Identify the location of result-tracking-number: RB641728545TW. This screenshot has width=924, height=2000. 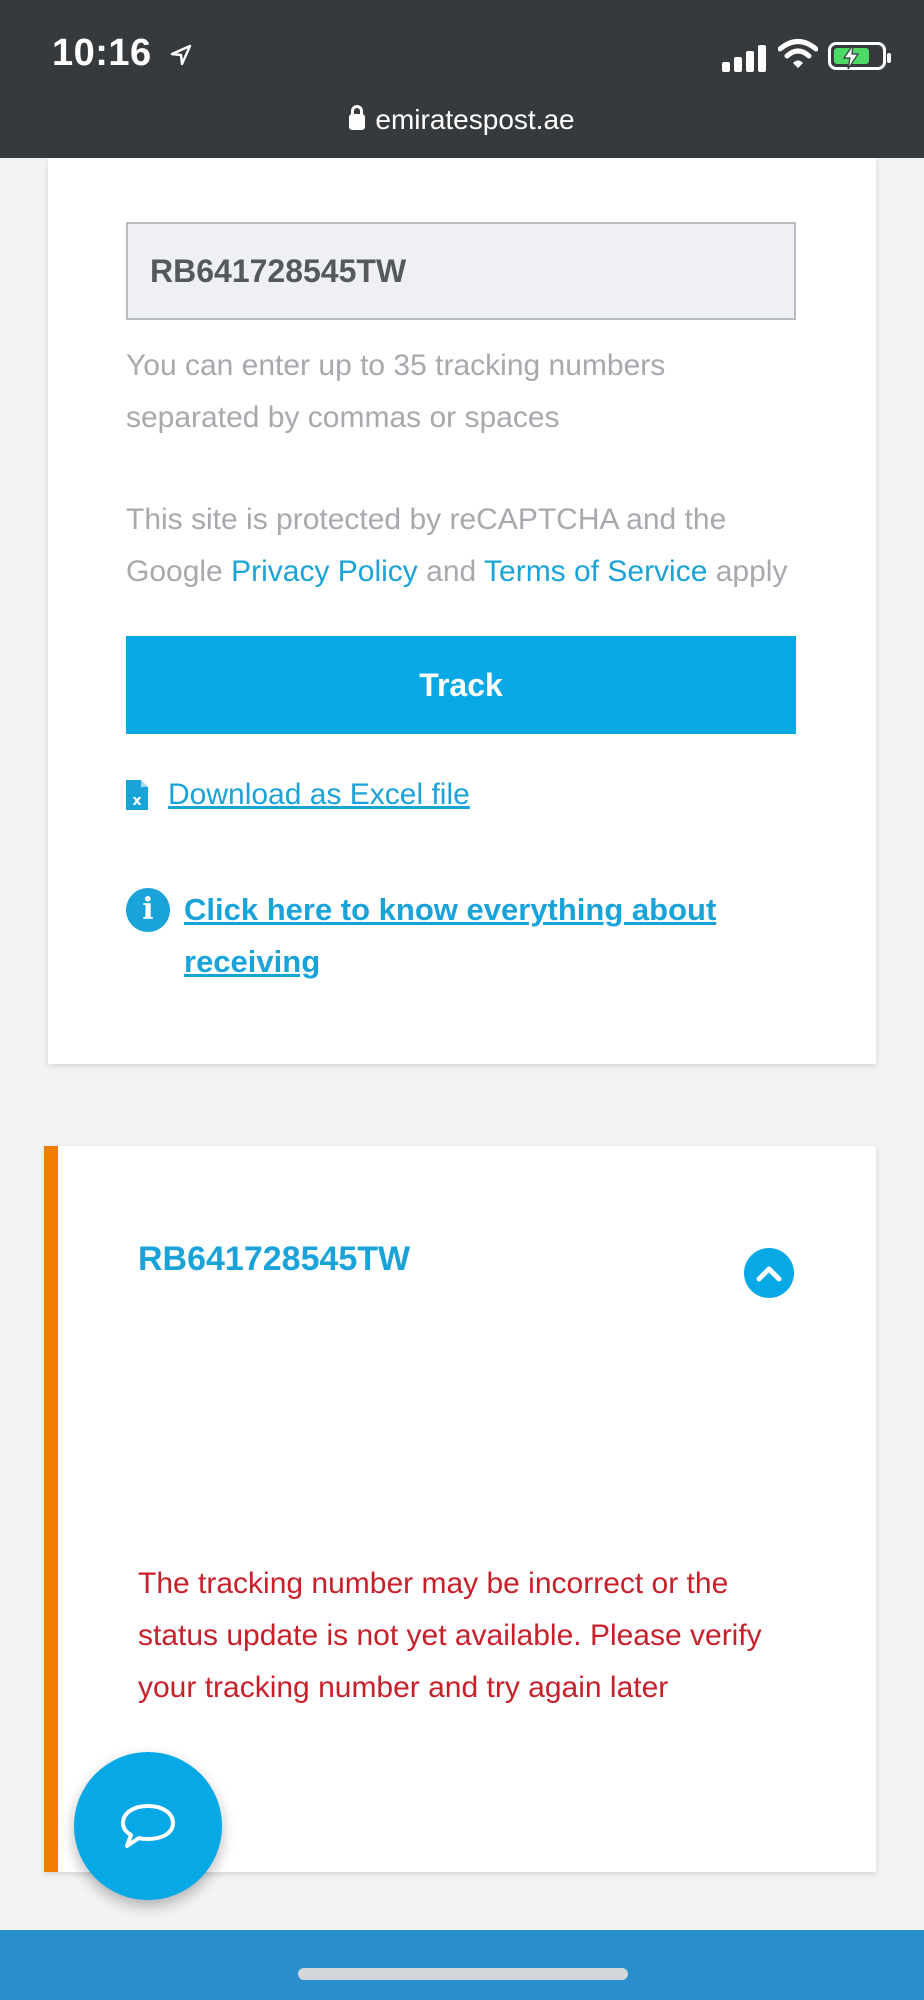
(274, 1259).